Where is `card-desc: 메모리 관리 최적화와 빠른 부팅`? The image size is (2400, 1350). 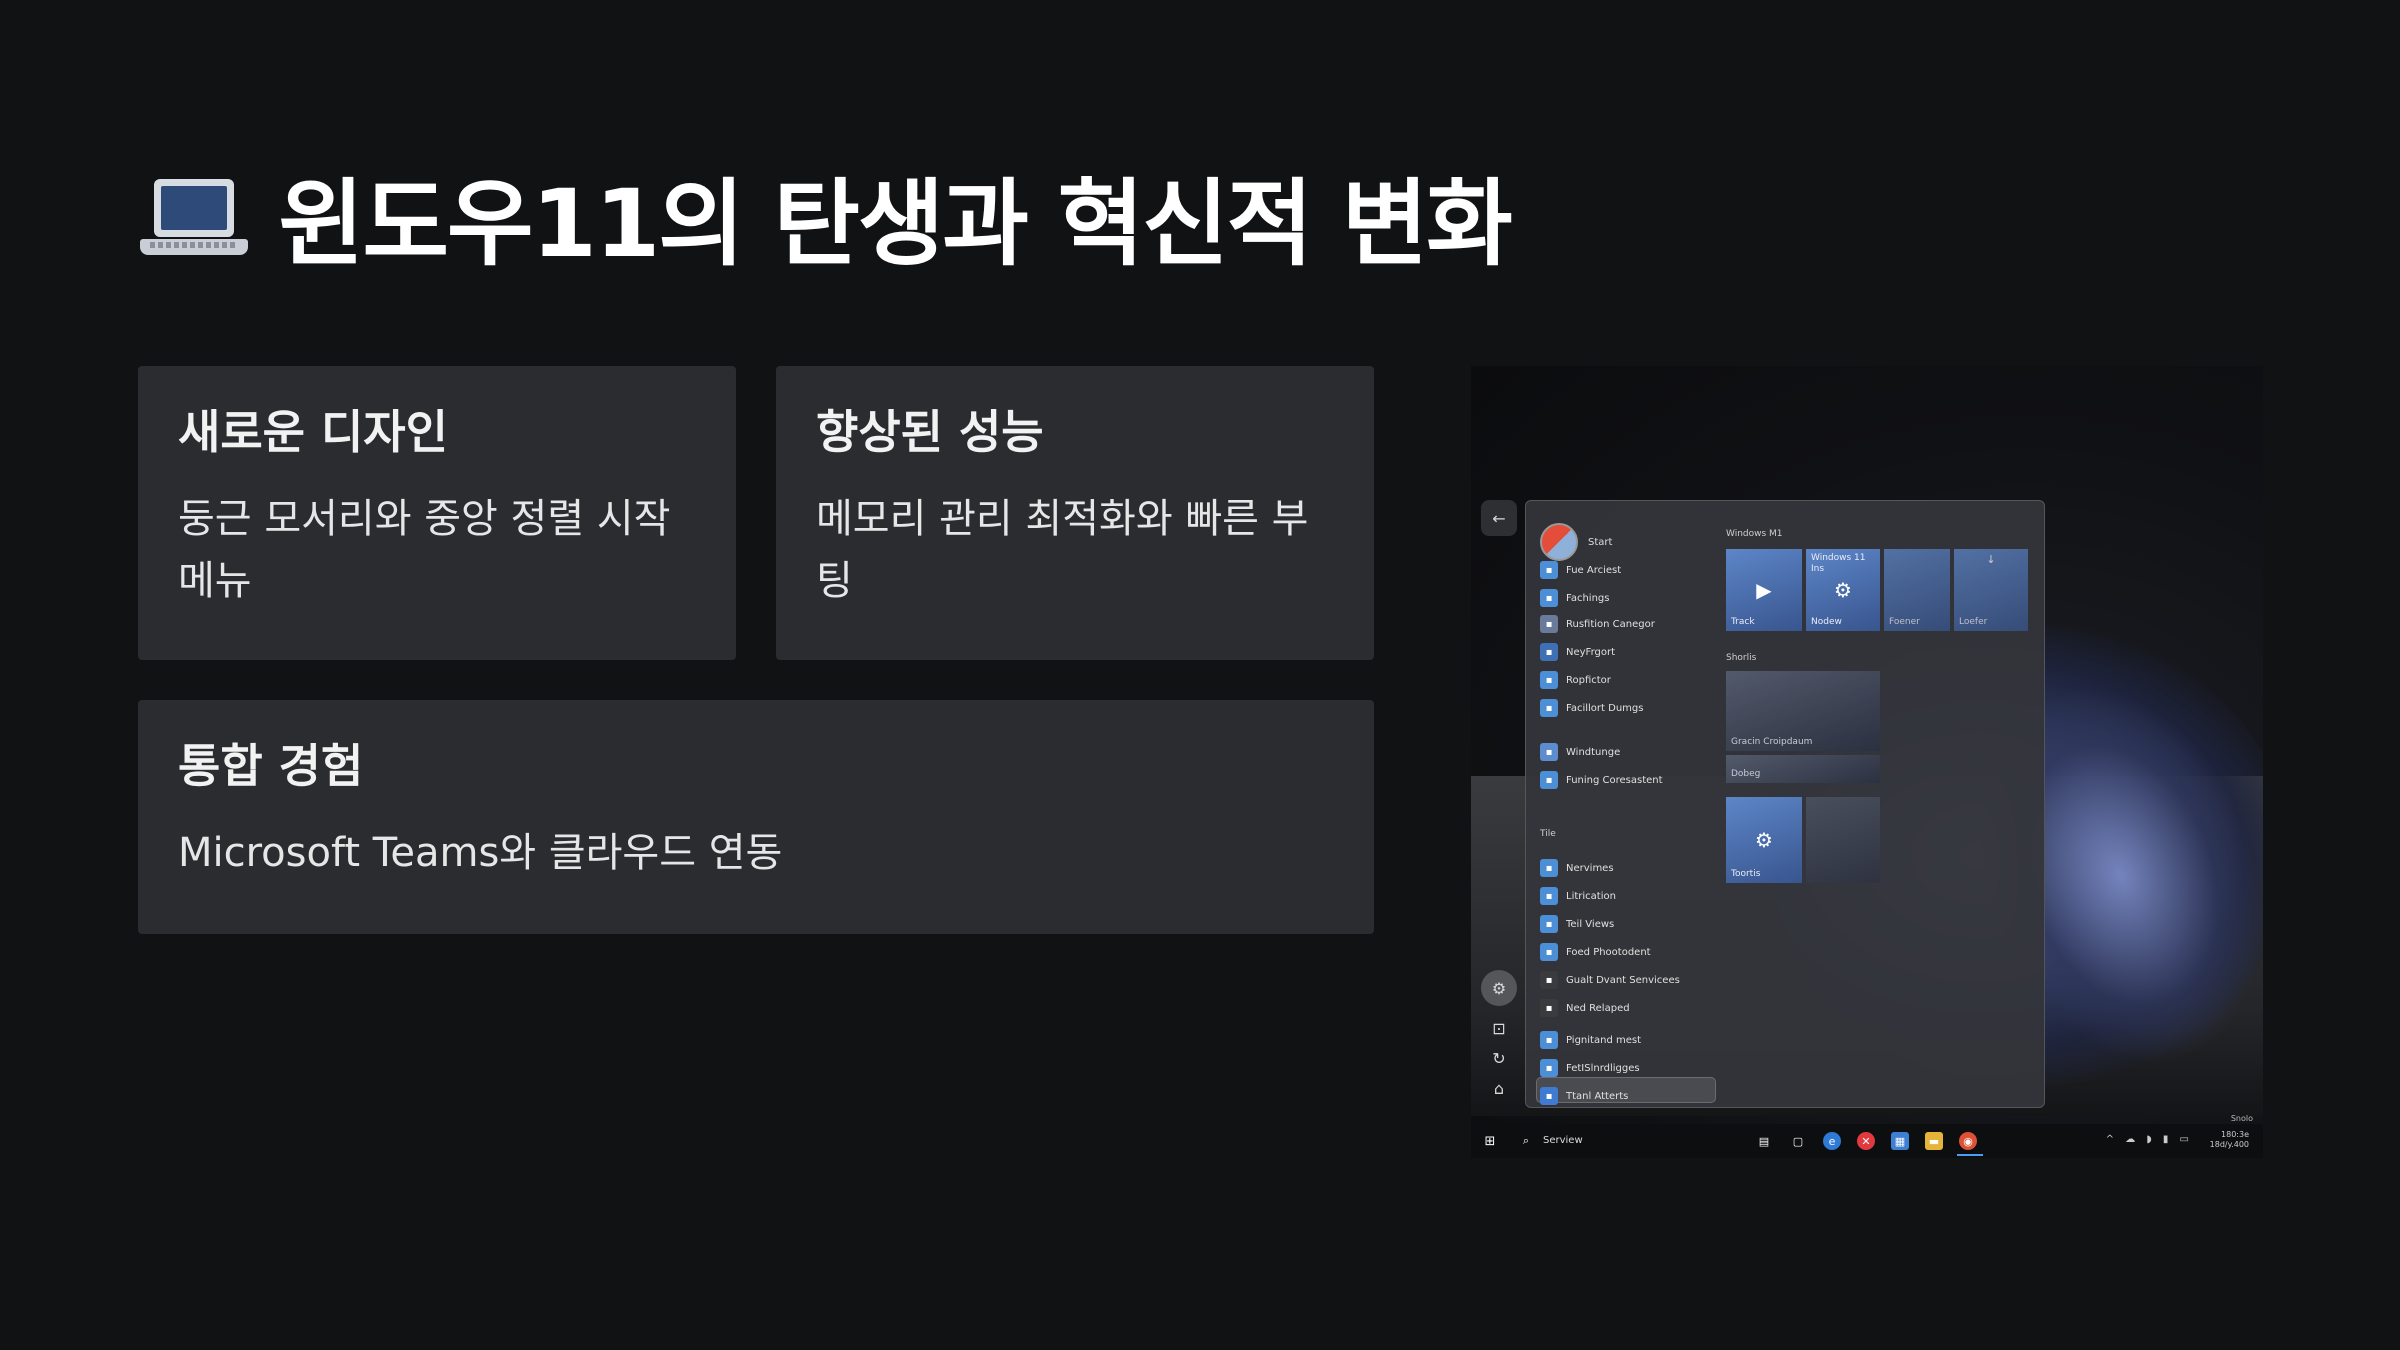
card-desc: 메모리 관리 최적화와 빠른 부팅 is located at coordinates (1062, 550).